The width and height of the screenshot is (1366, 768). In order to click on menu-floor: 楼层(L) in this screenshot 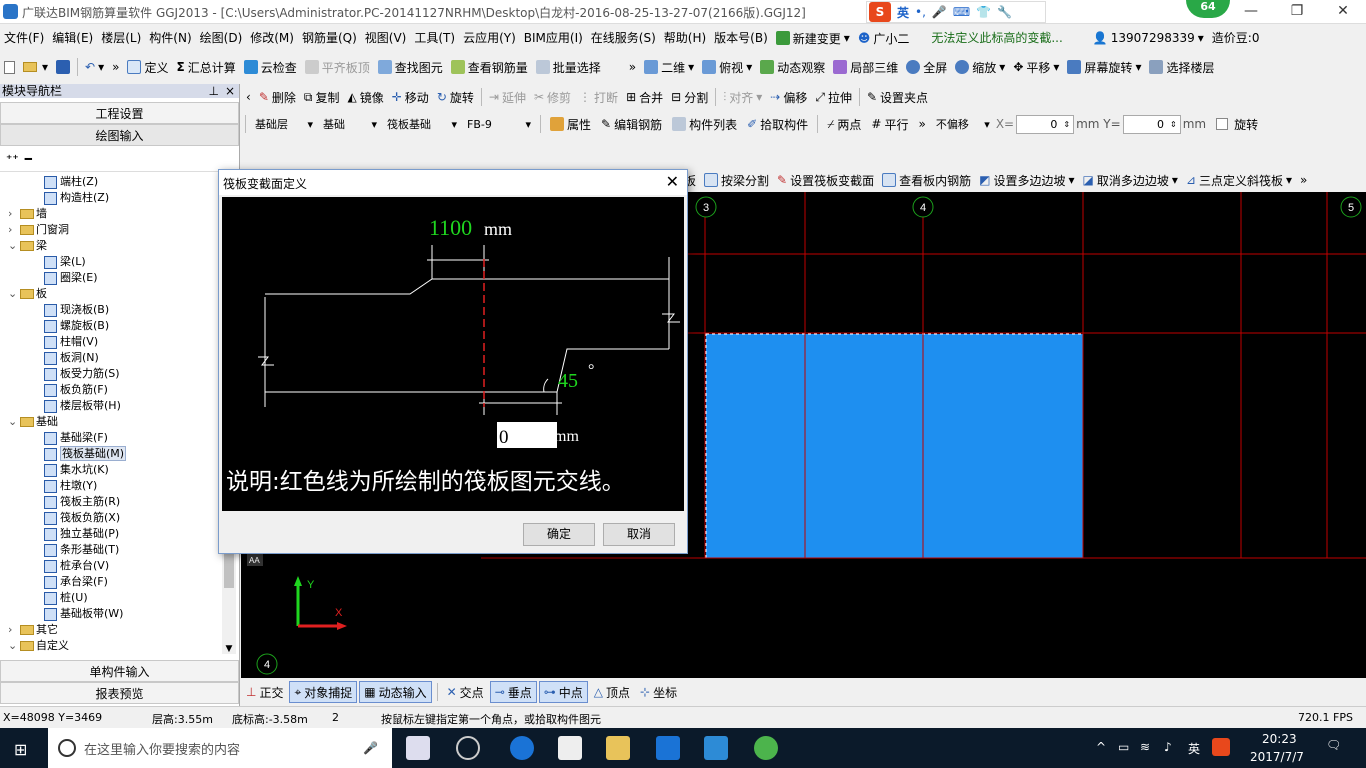, I will do `click(121, 38)`.